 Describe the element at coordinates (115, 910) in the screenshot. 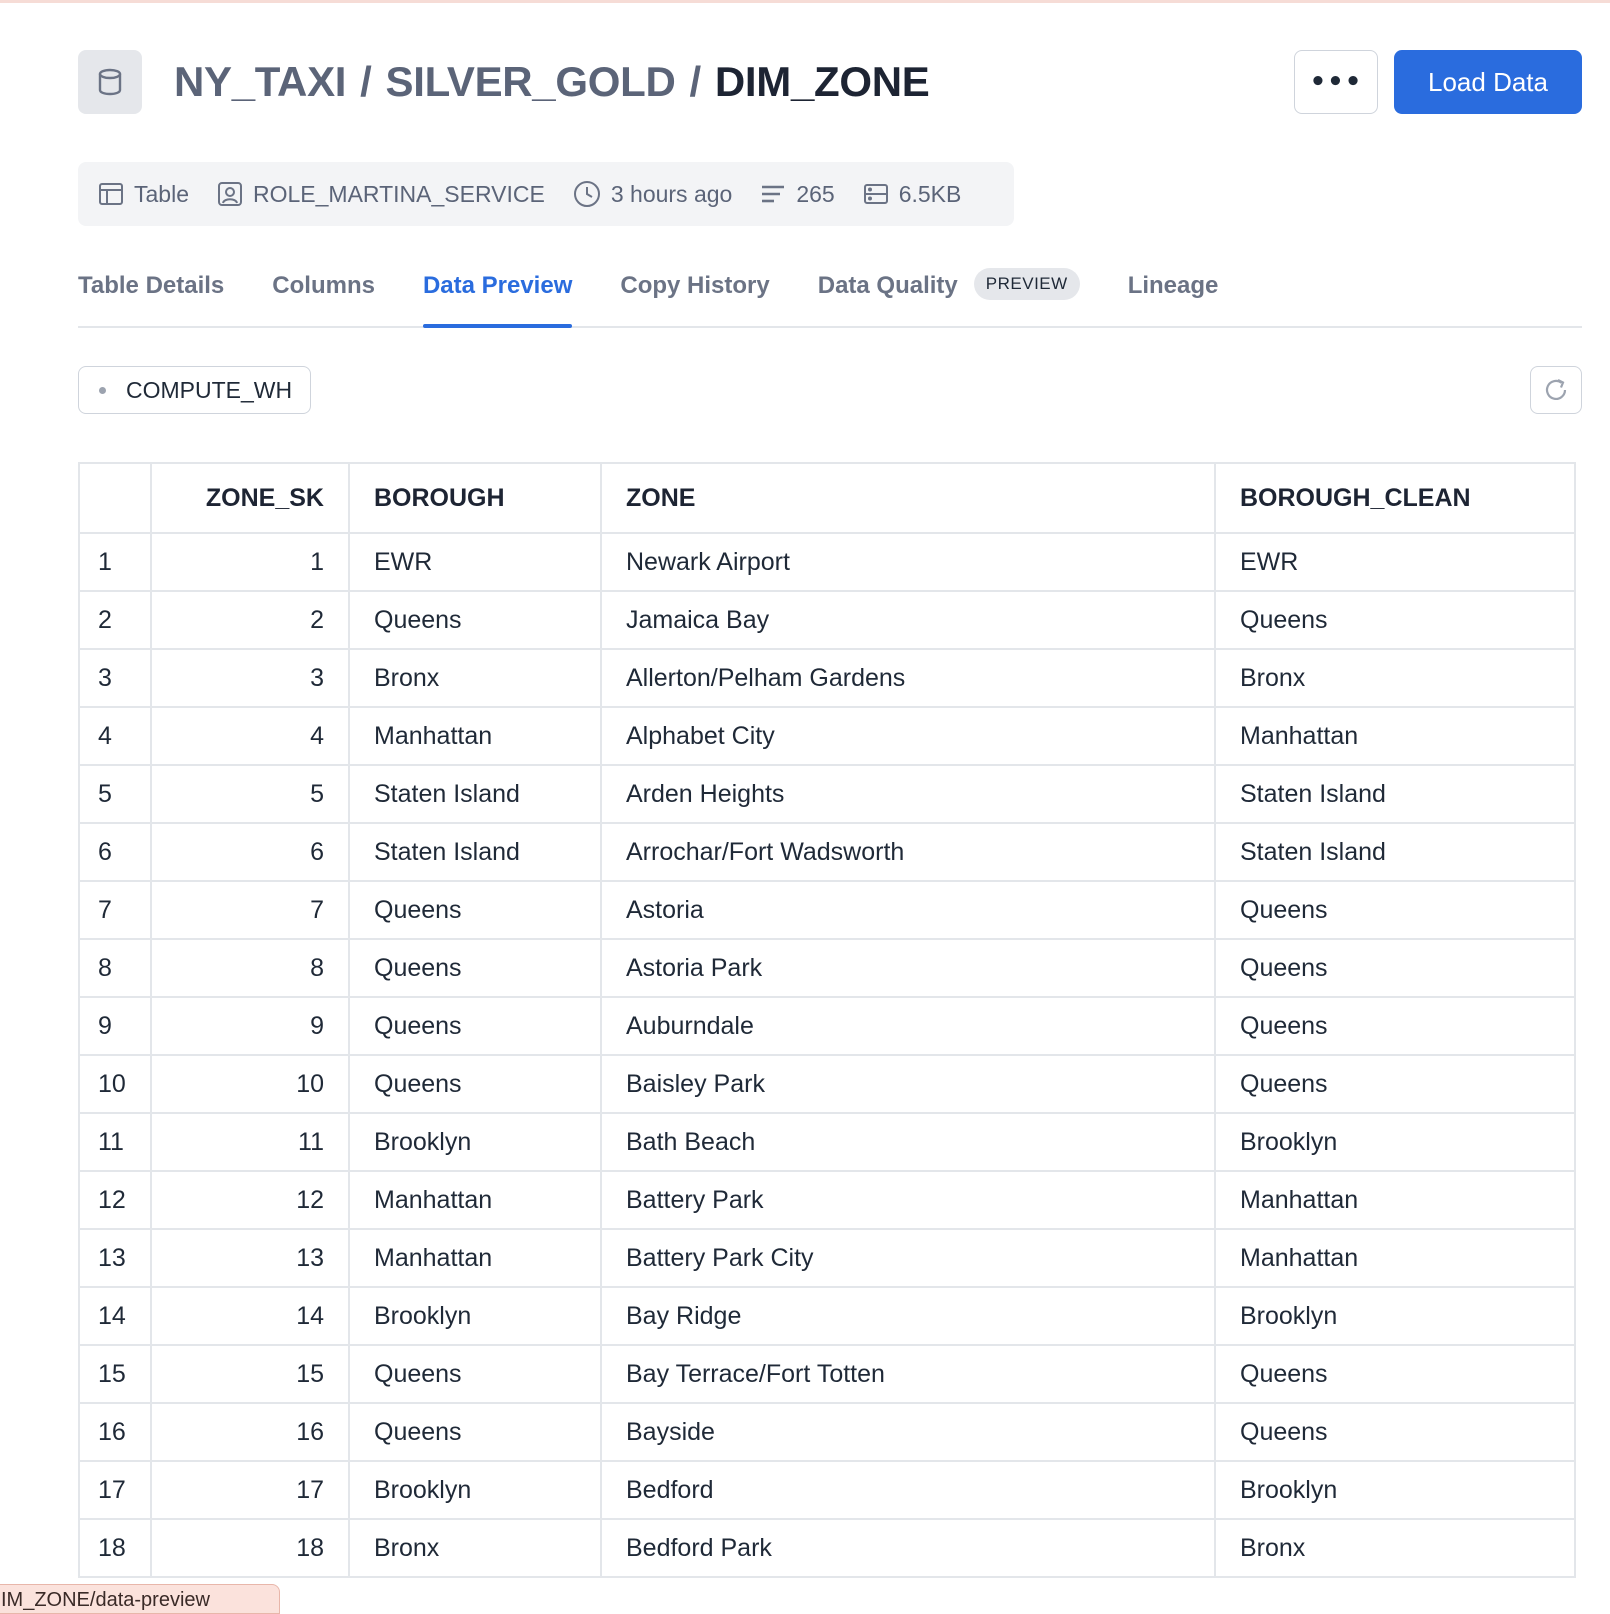

I see `row-index-cell: 7` at that location.